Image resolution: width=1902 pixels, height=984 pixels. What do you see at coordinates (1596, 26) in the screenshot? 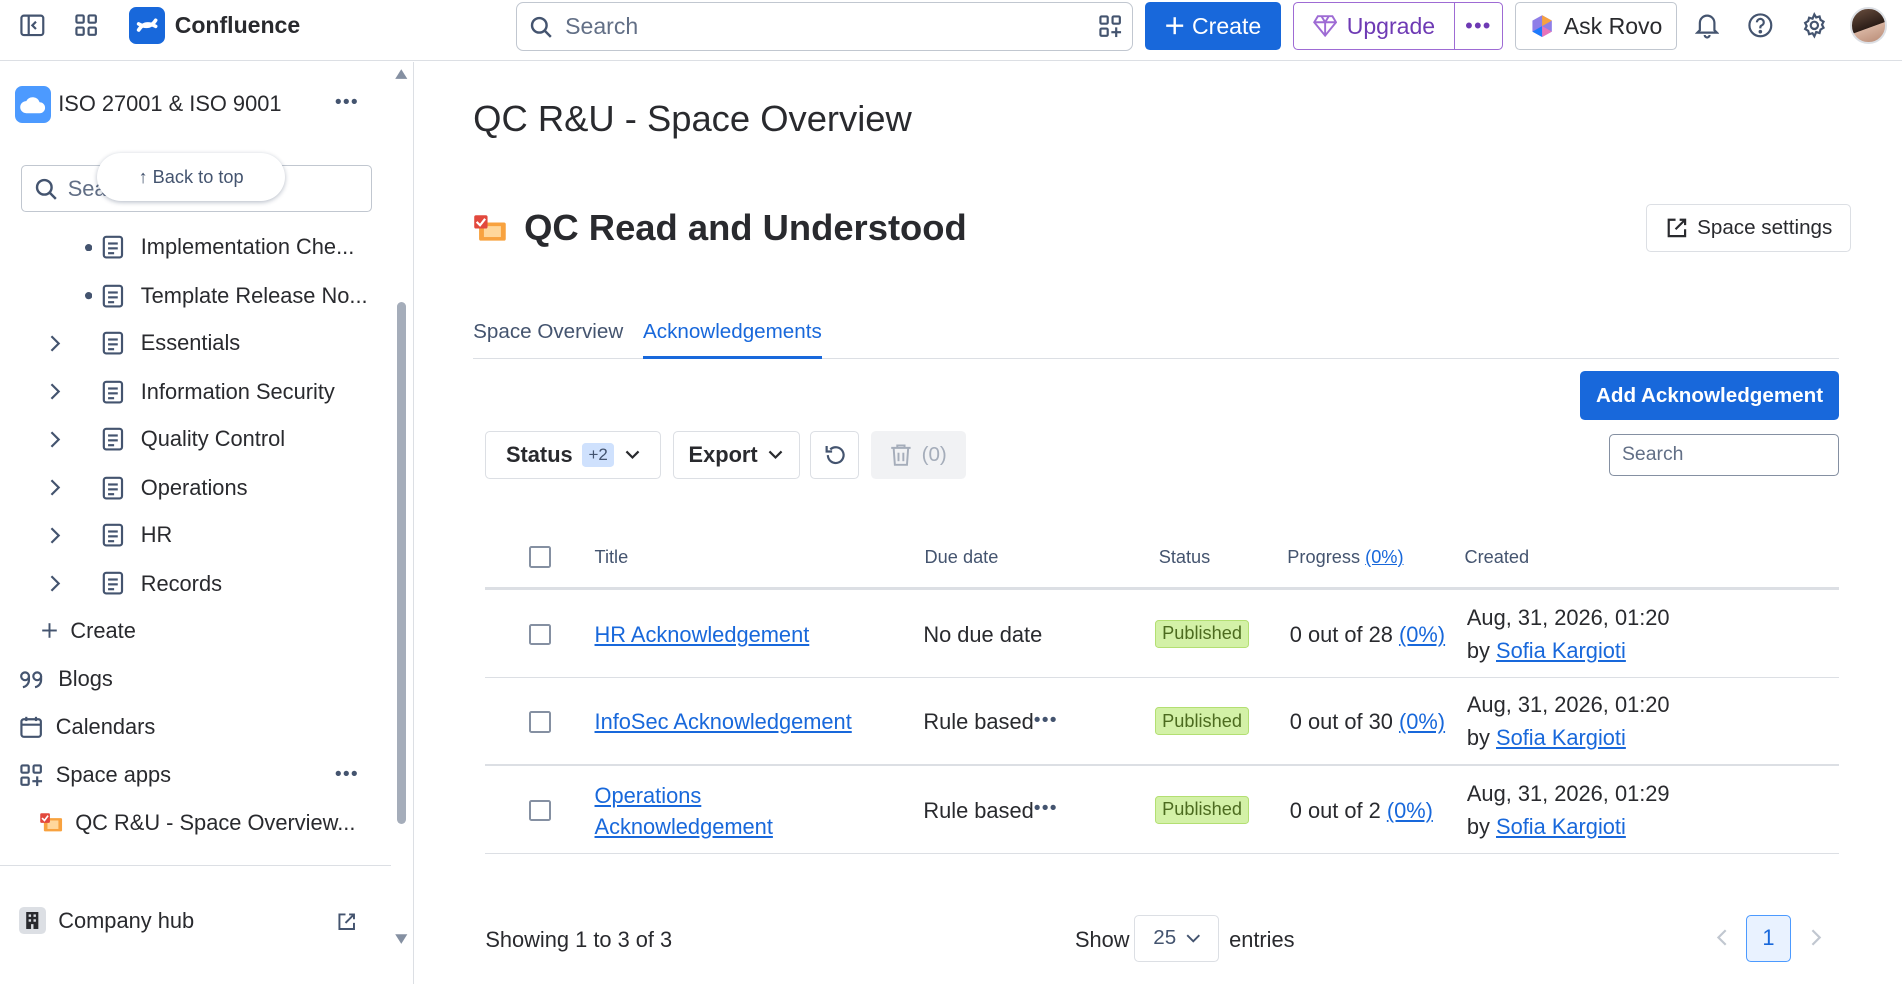
I see `ask-rovo-button: Ask Rovo` at bounding box center [1596, 26].